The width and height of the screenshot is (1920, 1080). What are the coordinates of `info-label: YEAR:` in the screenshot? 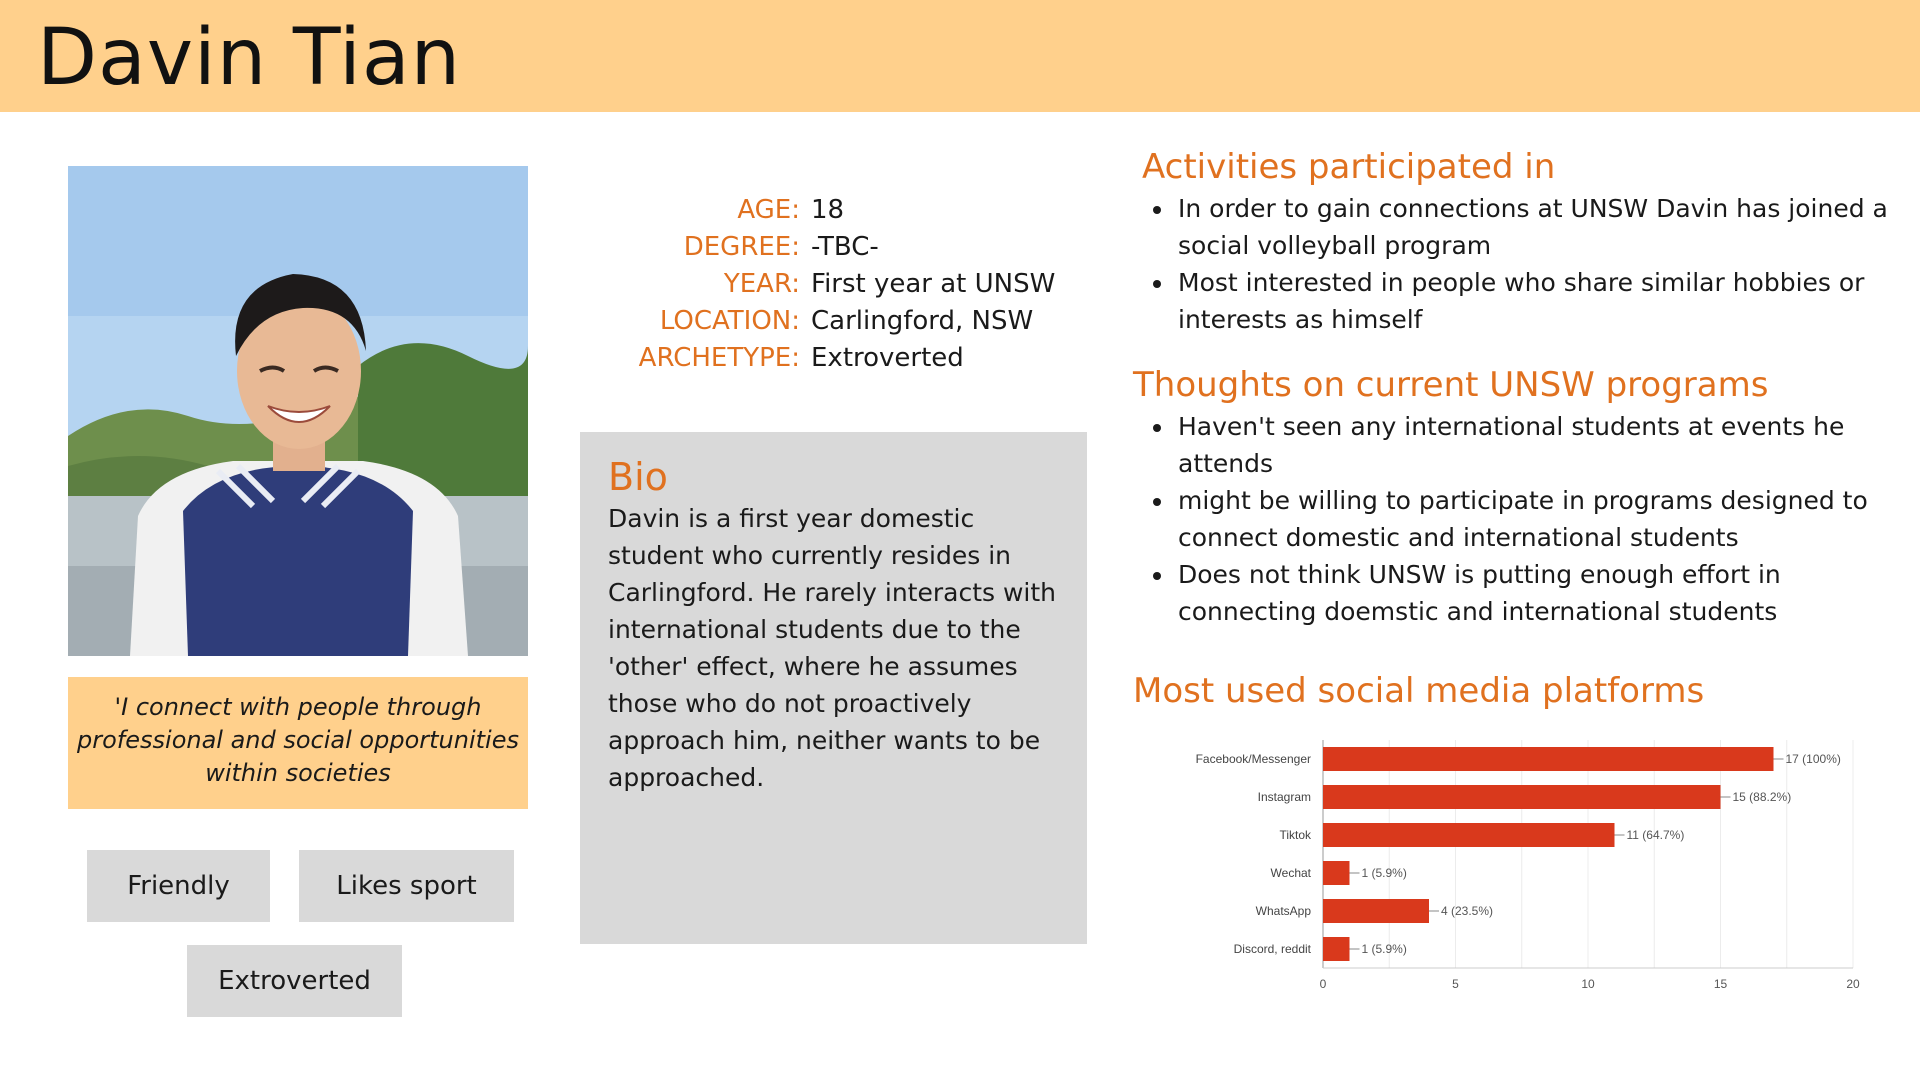 It's located at (761, 284).